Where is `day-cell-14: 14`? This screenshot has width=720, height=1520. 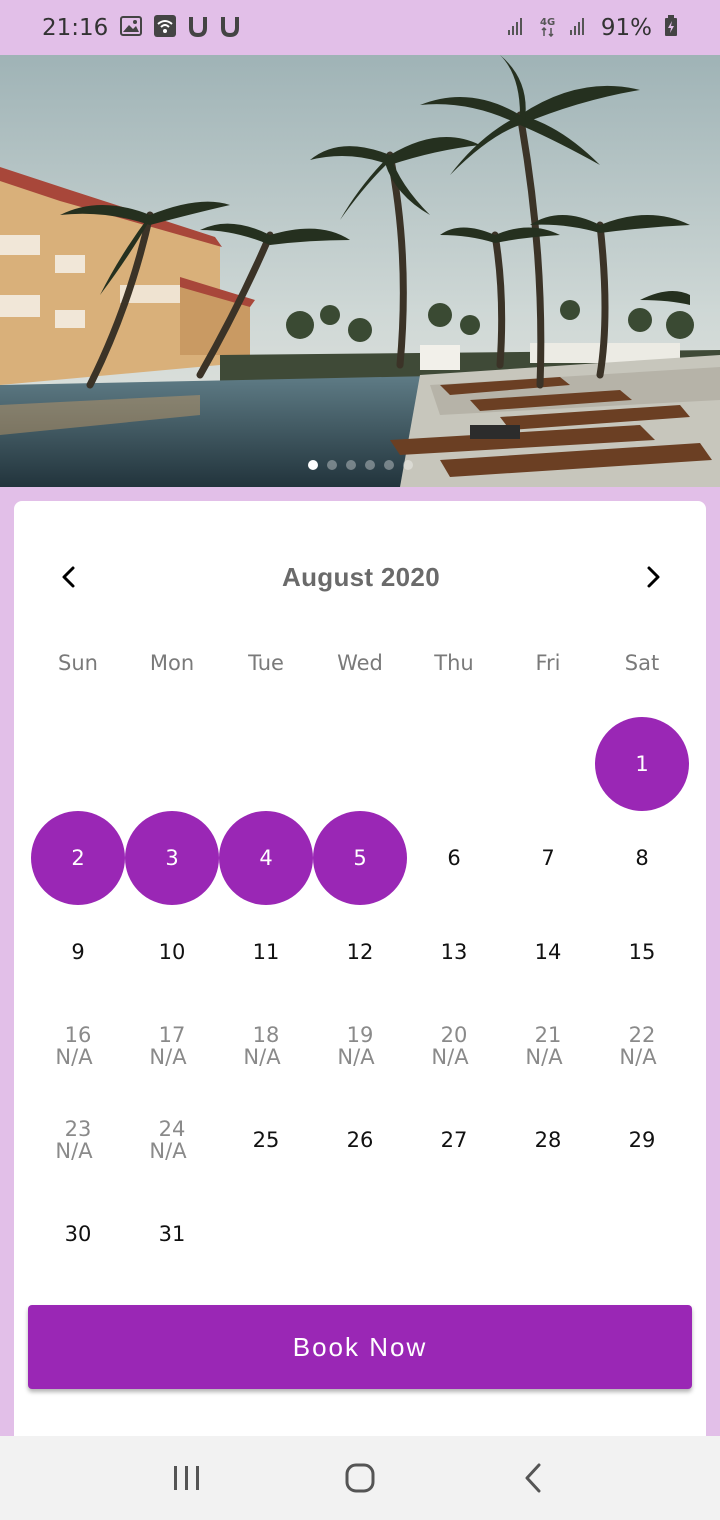 day-cell-14: 14 is located at coordinates (548, 952).